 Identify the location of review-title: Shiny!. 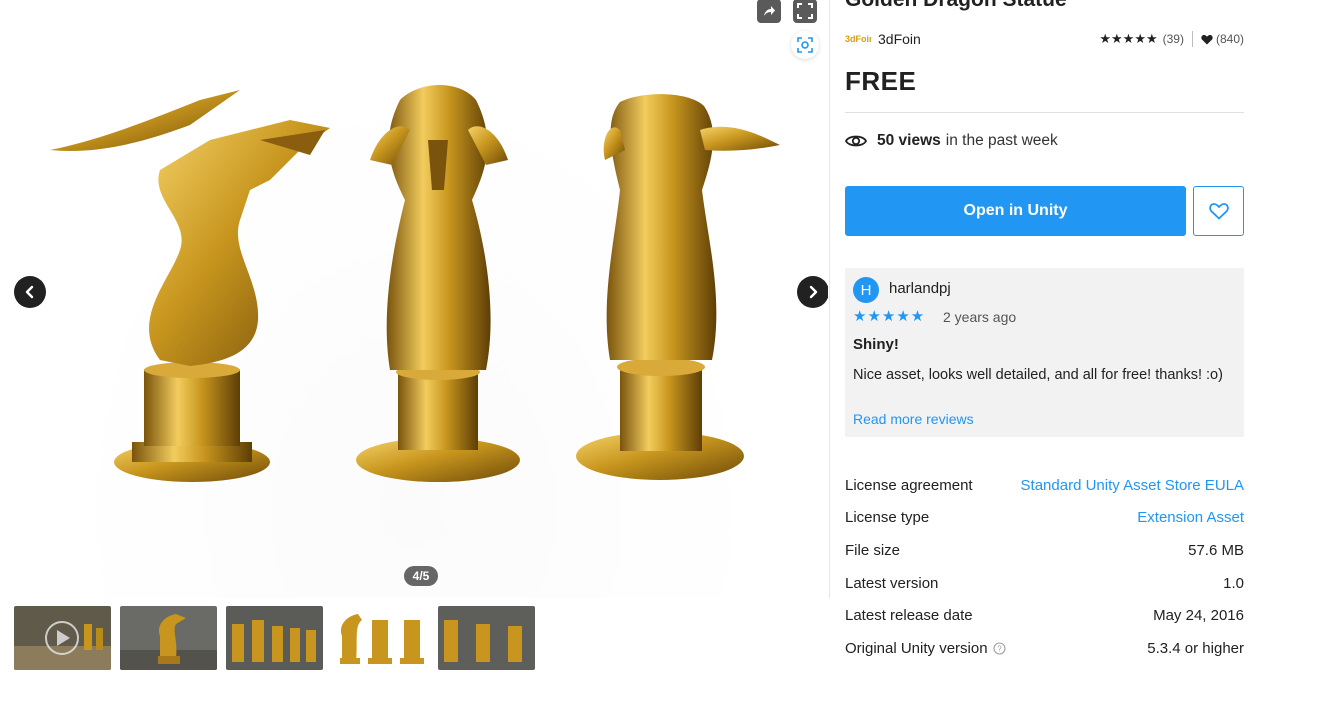
(876, 344).